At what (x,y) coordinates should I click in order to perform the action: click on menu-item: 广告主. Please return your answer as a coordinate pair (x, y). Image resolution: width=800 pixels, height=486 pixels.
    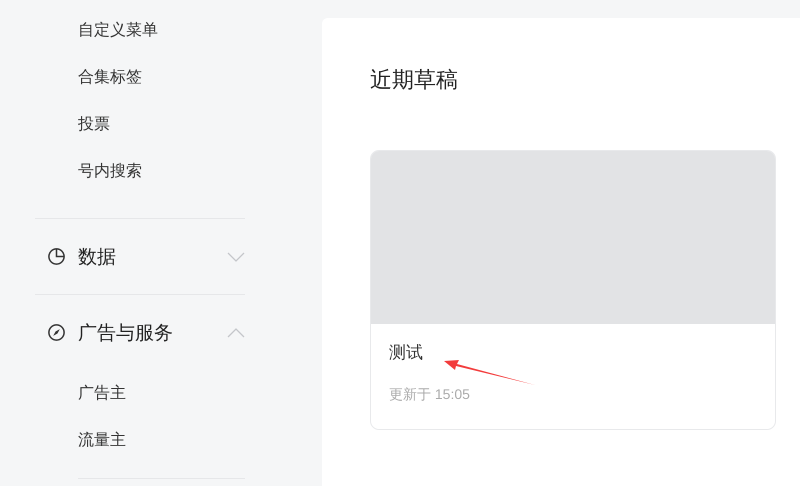
    Looking at the image, I should click on (67, 393).